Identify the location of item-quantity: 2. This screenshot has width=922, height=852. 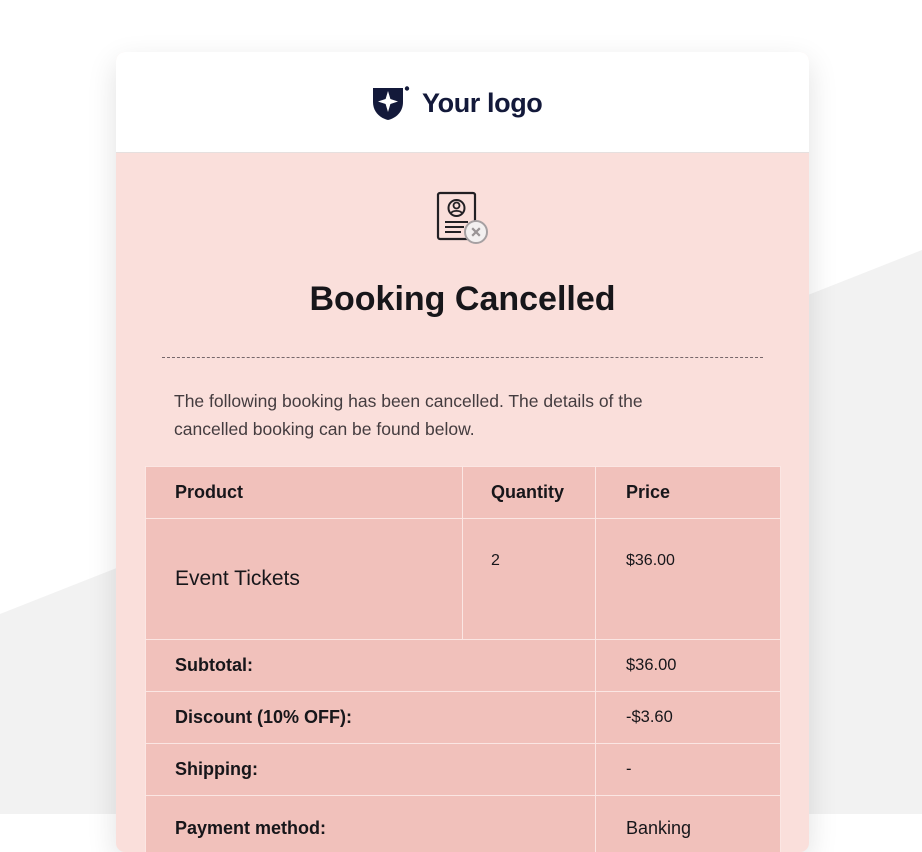
(529, 579).